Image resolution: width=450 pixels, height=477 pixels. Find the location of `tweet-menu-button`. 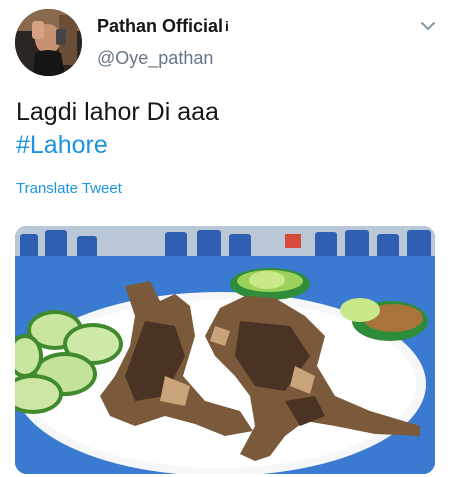

tweet-menu-button is located at coordinates (428, 26).